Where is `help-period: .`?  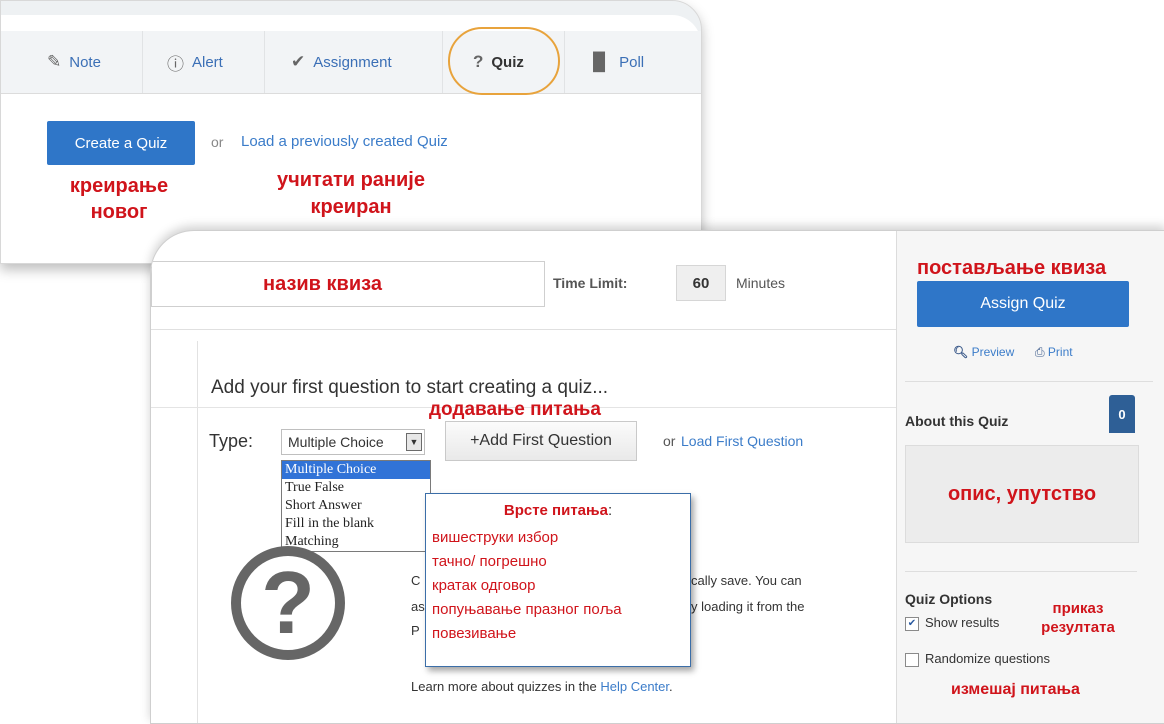 help-period: . is located at coordinates (671, 686).